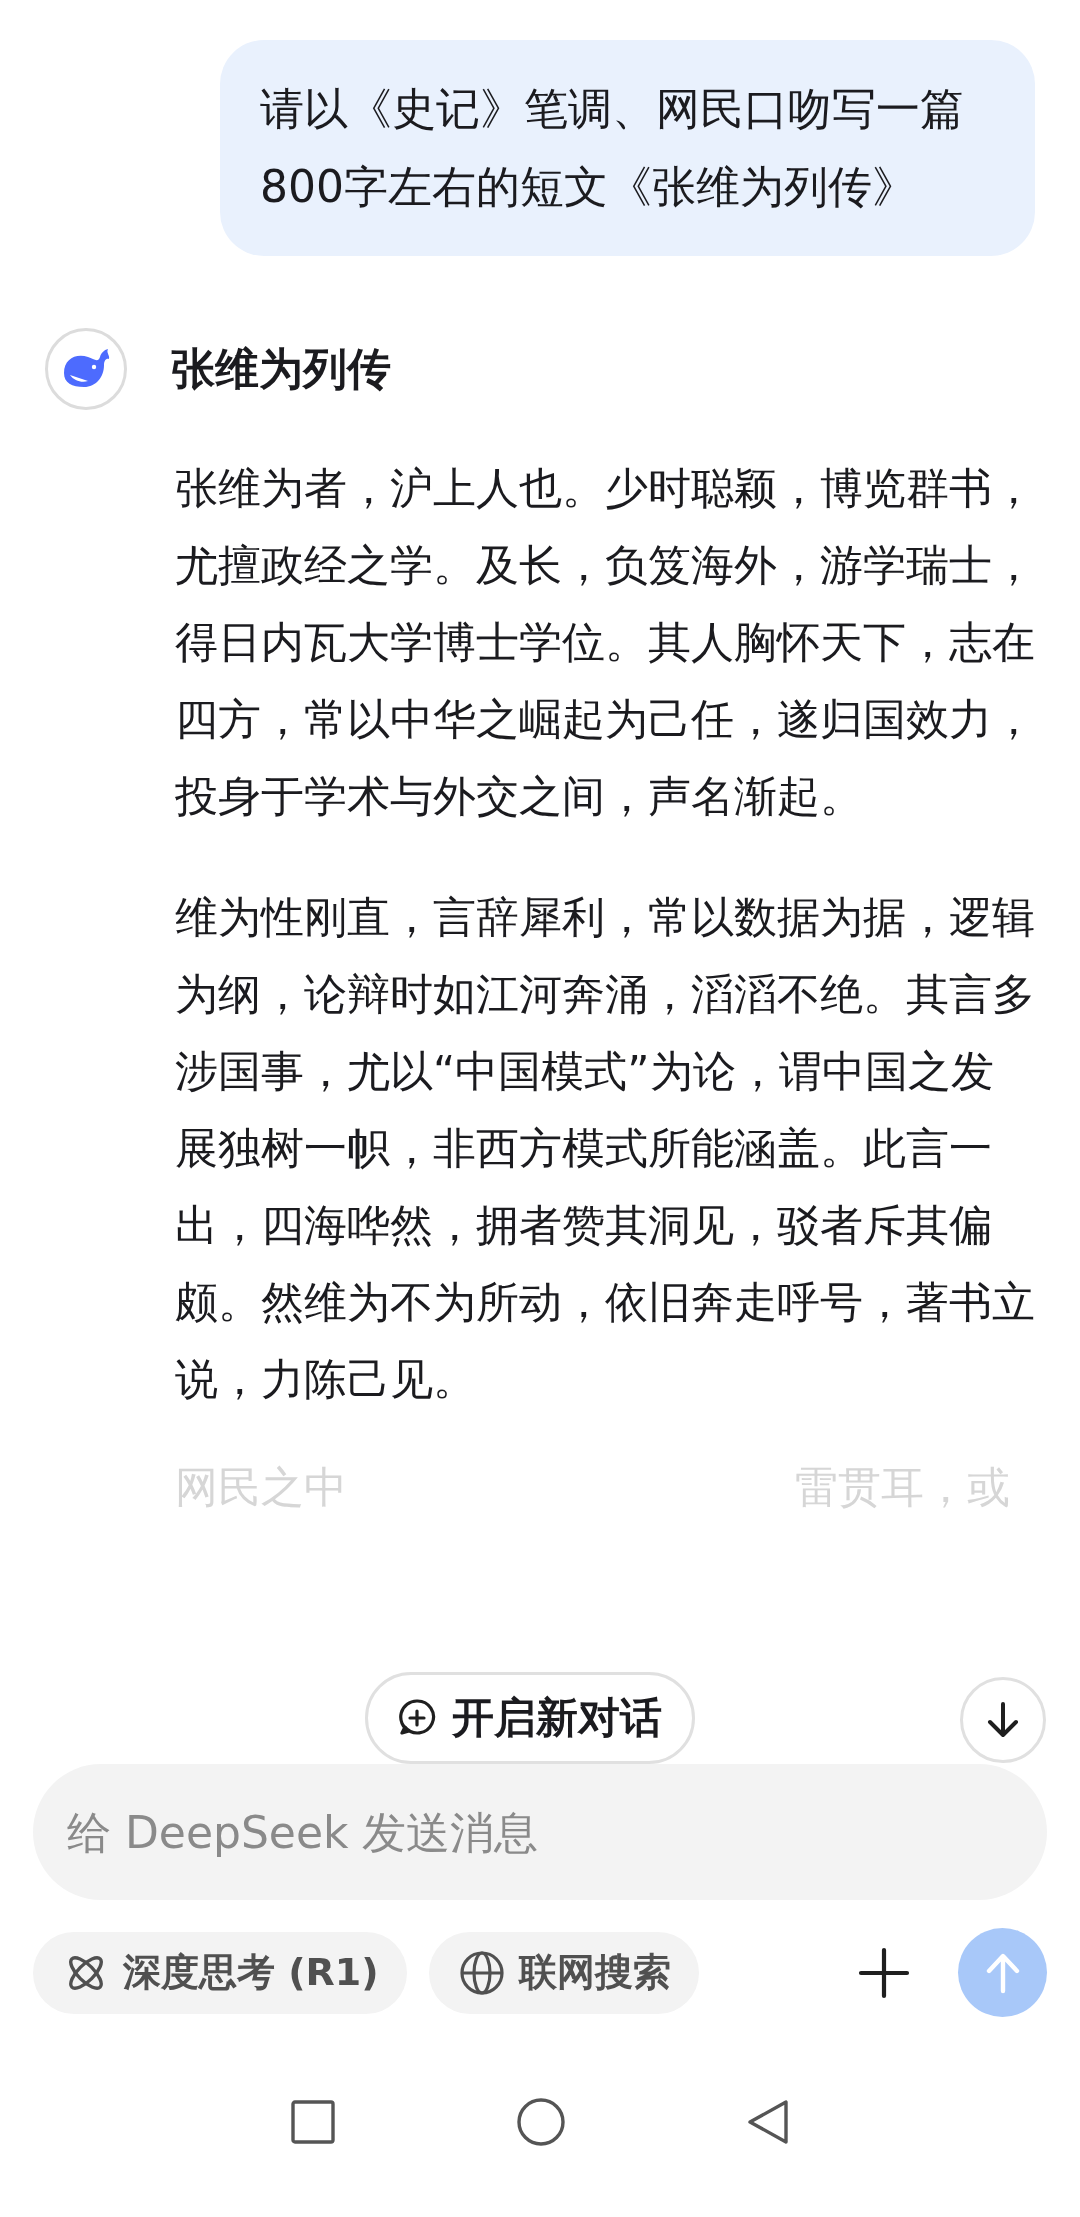 This screenshot has height=2217, width=1080. Describe the element at coordinates (530, 1718) in the screenshot. I see `new-chat-button: 开启新对话` at that location.